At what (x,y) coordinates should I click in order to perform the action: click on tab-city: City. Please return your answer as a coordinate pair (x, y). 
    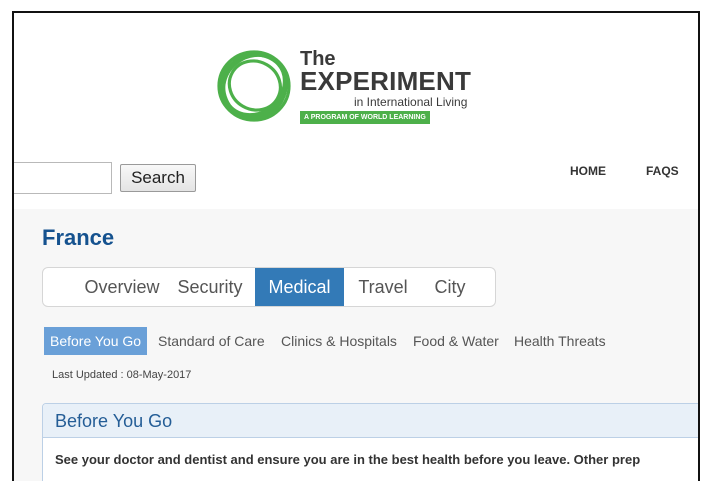
    Looking at the image, I should click on (450, 287).